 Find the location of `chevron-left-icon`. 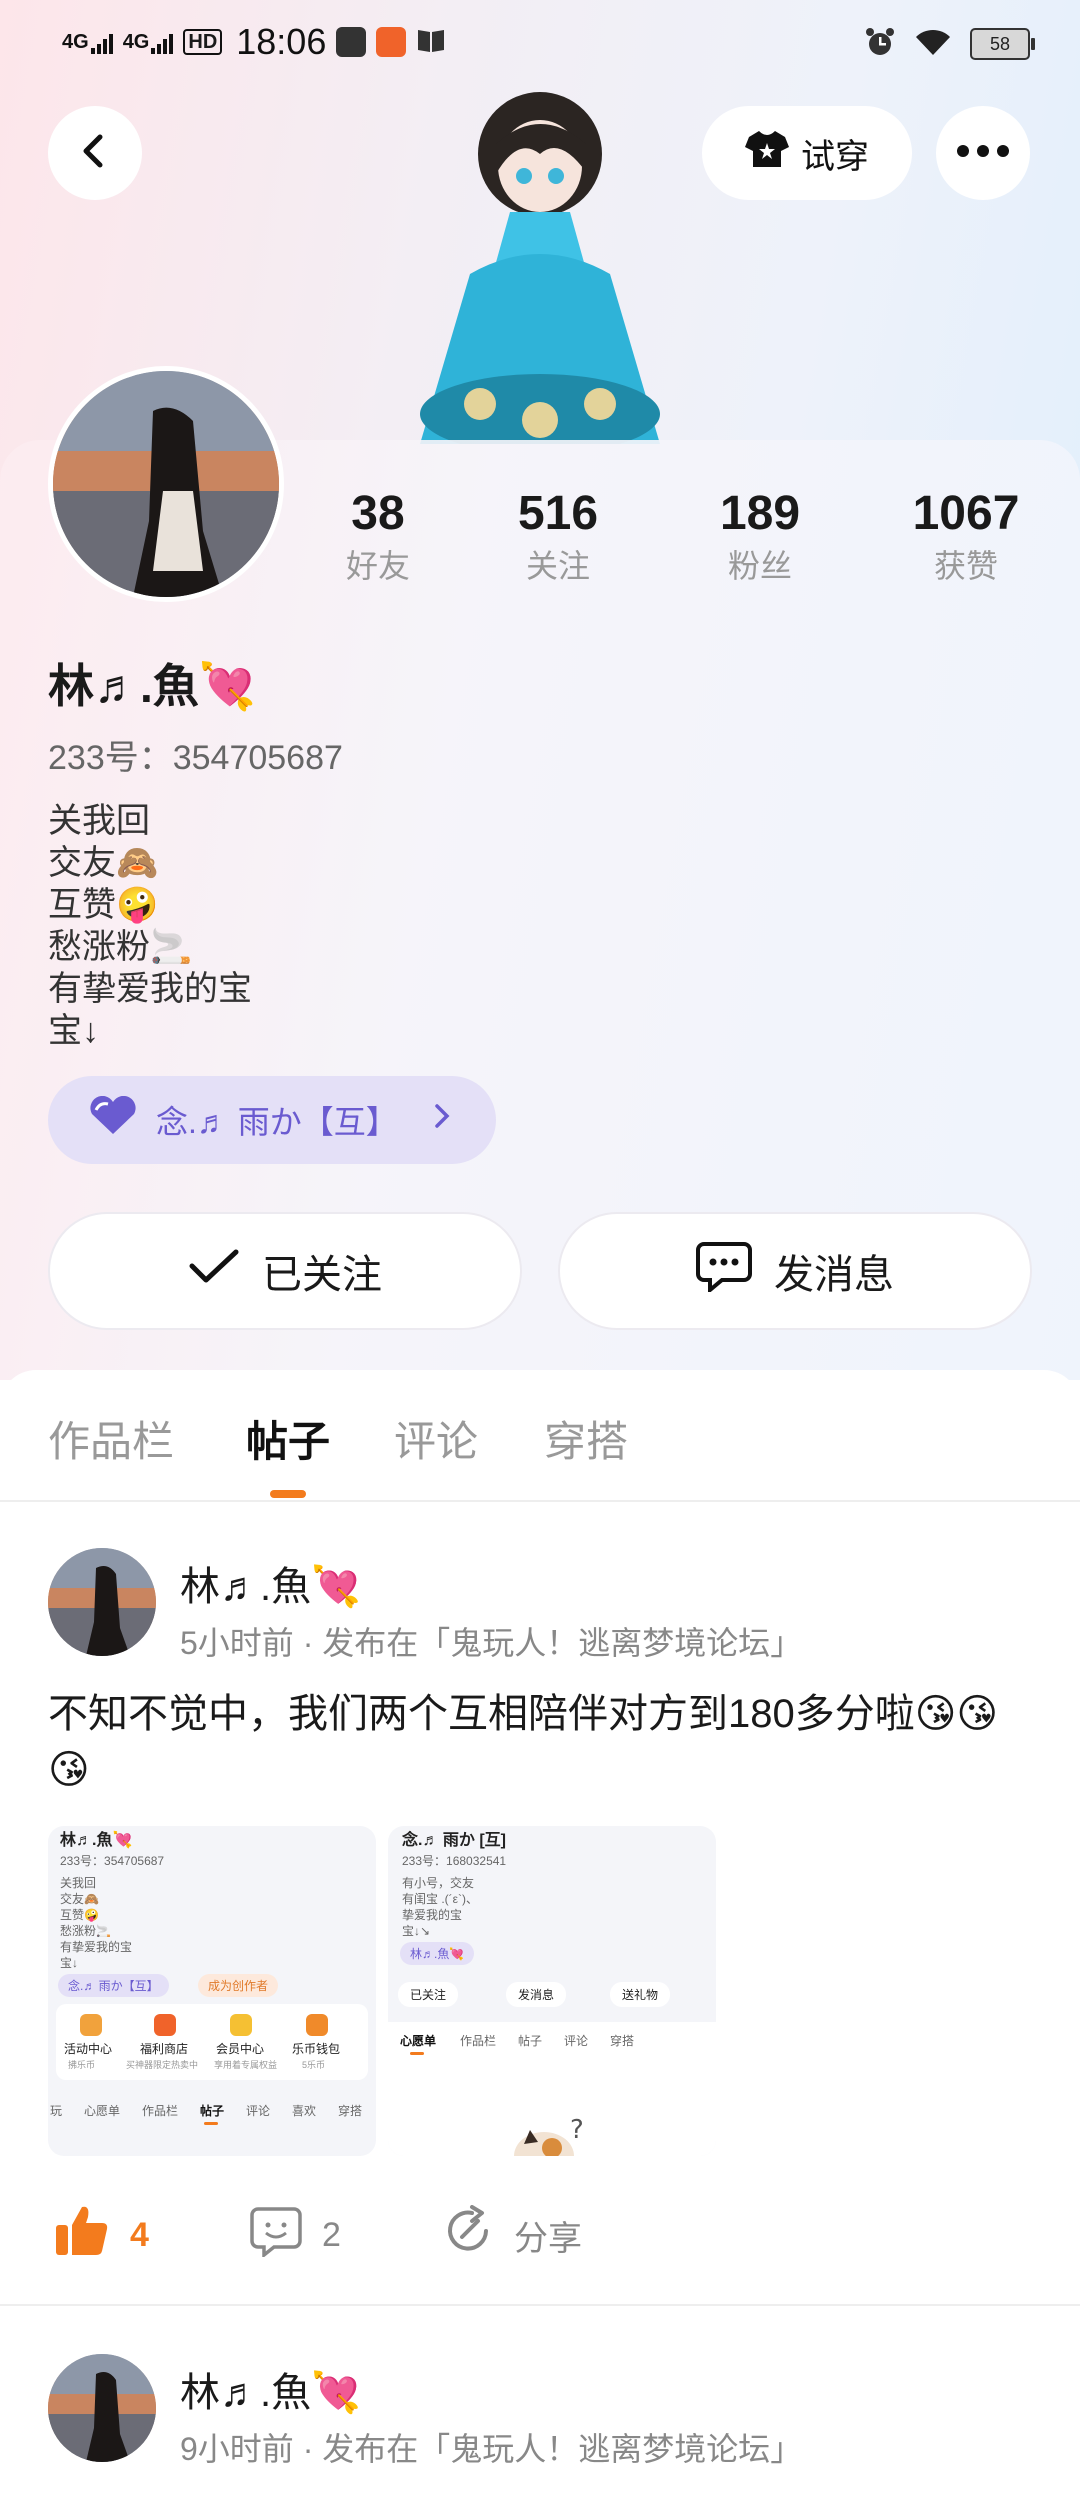

chevron-left-icon is located at coordinates (95, 153).